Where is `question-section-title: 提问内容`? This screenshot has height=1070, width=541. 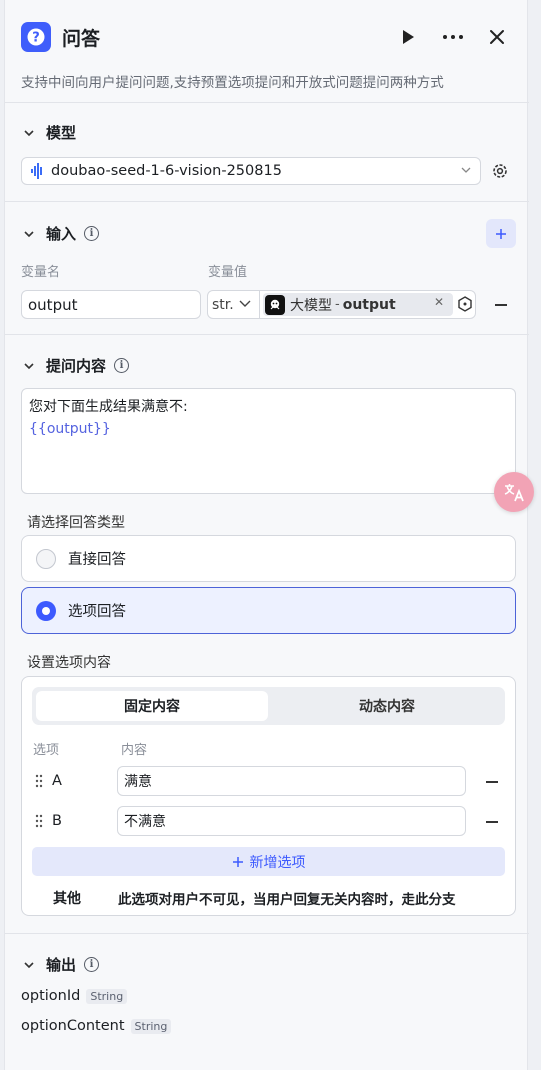 question-section-title: 提问内容 is located at coordinates (76, 366).